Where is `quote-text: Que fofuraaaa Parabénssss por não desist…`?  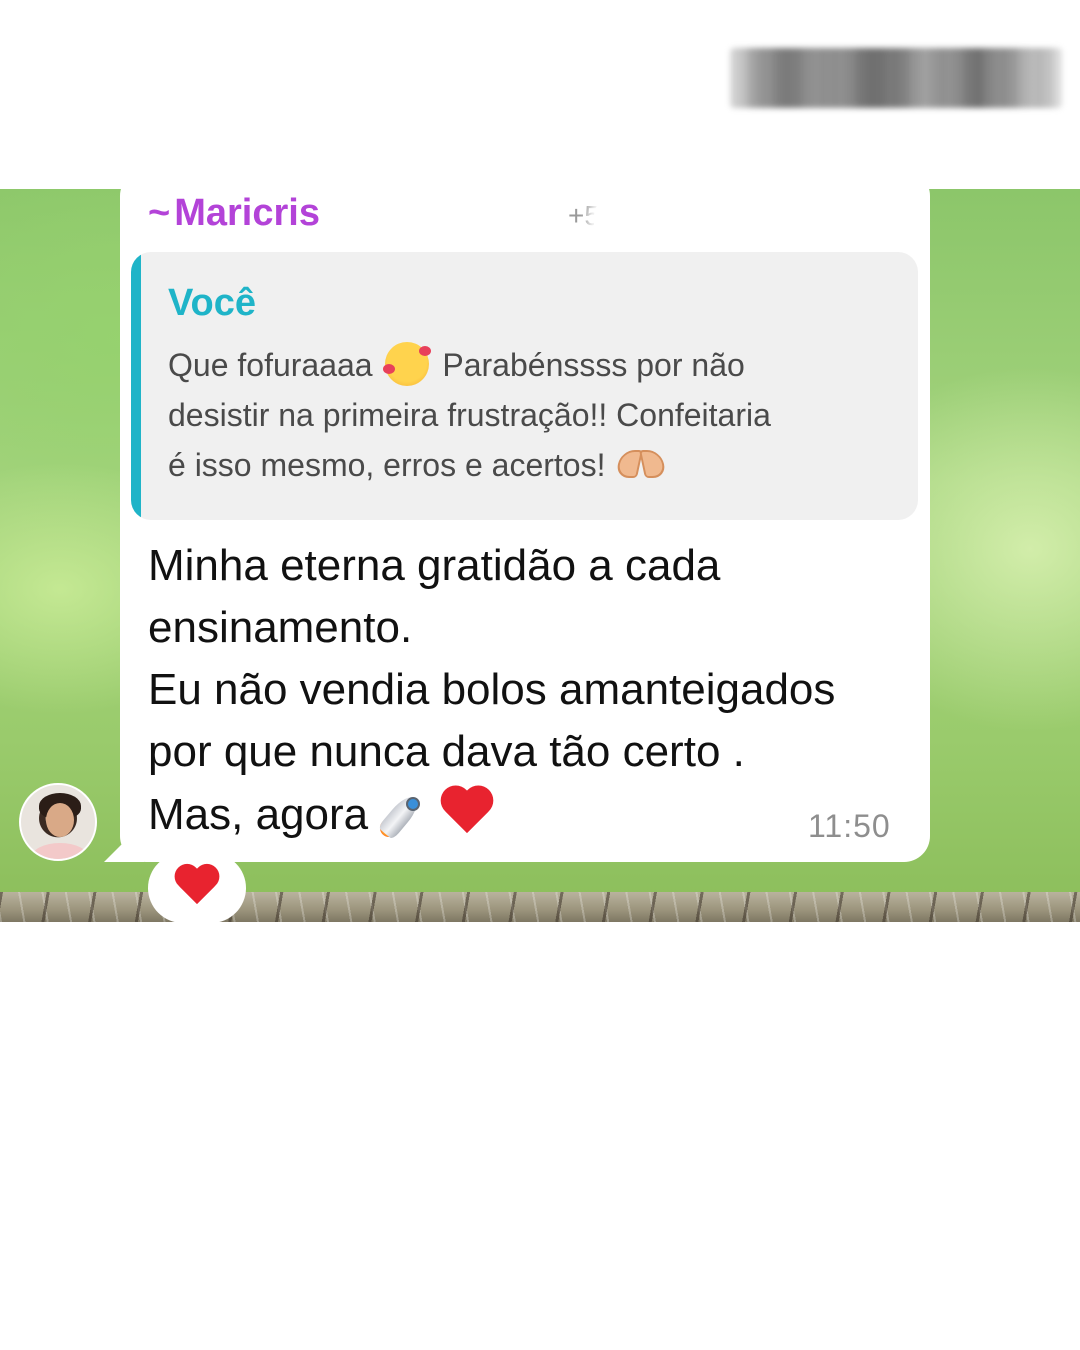 quote-text: Que fofuraaaa Parabénssss por não desist… is located at coordinates (535, 415).